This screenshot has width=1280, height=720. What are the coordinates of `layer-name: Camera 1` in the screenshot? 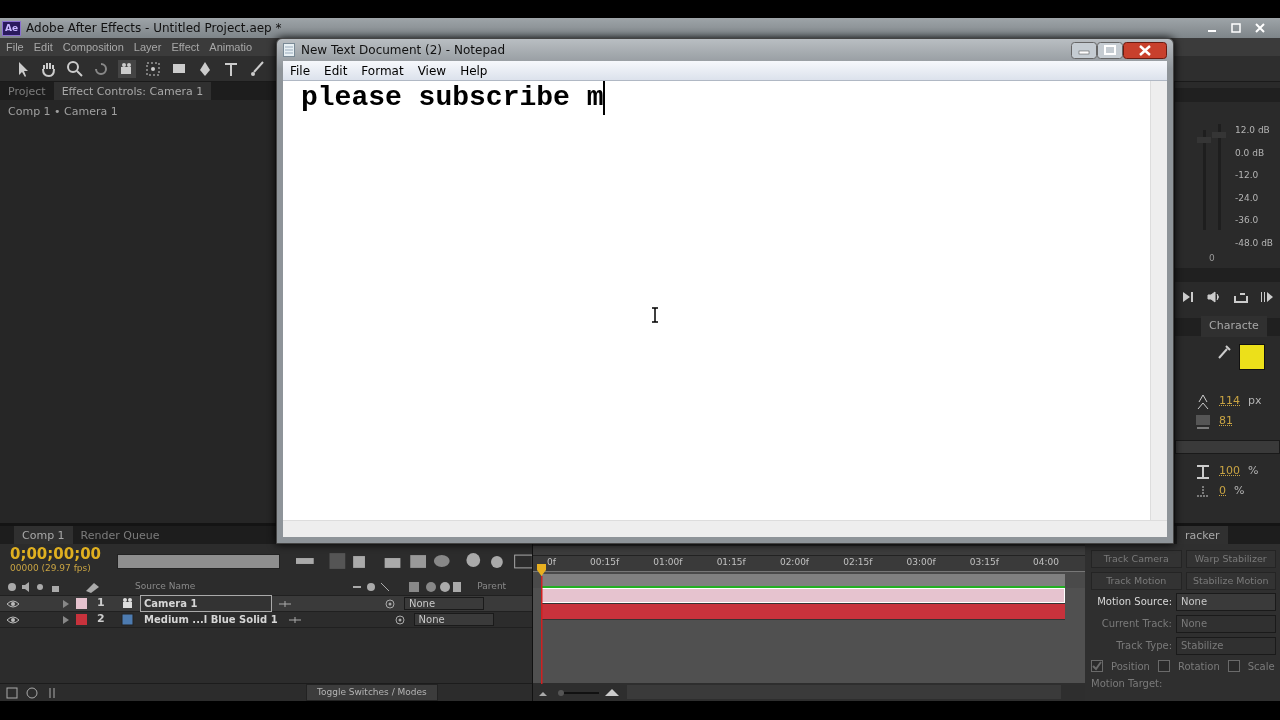 It's located at (206, 603).